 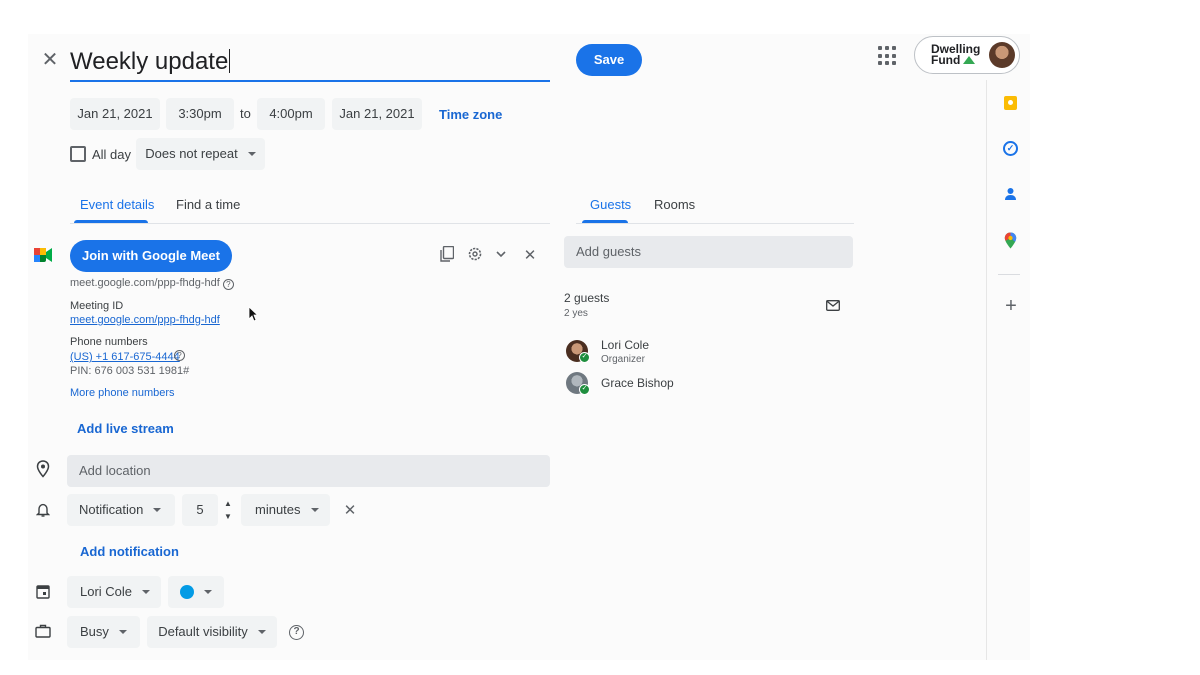 What do you see at coordinates (470, 114) in the screenshot?
I see `time-zone-link: Time zone` at bounding box center [470, 114].